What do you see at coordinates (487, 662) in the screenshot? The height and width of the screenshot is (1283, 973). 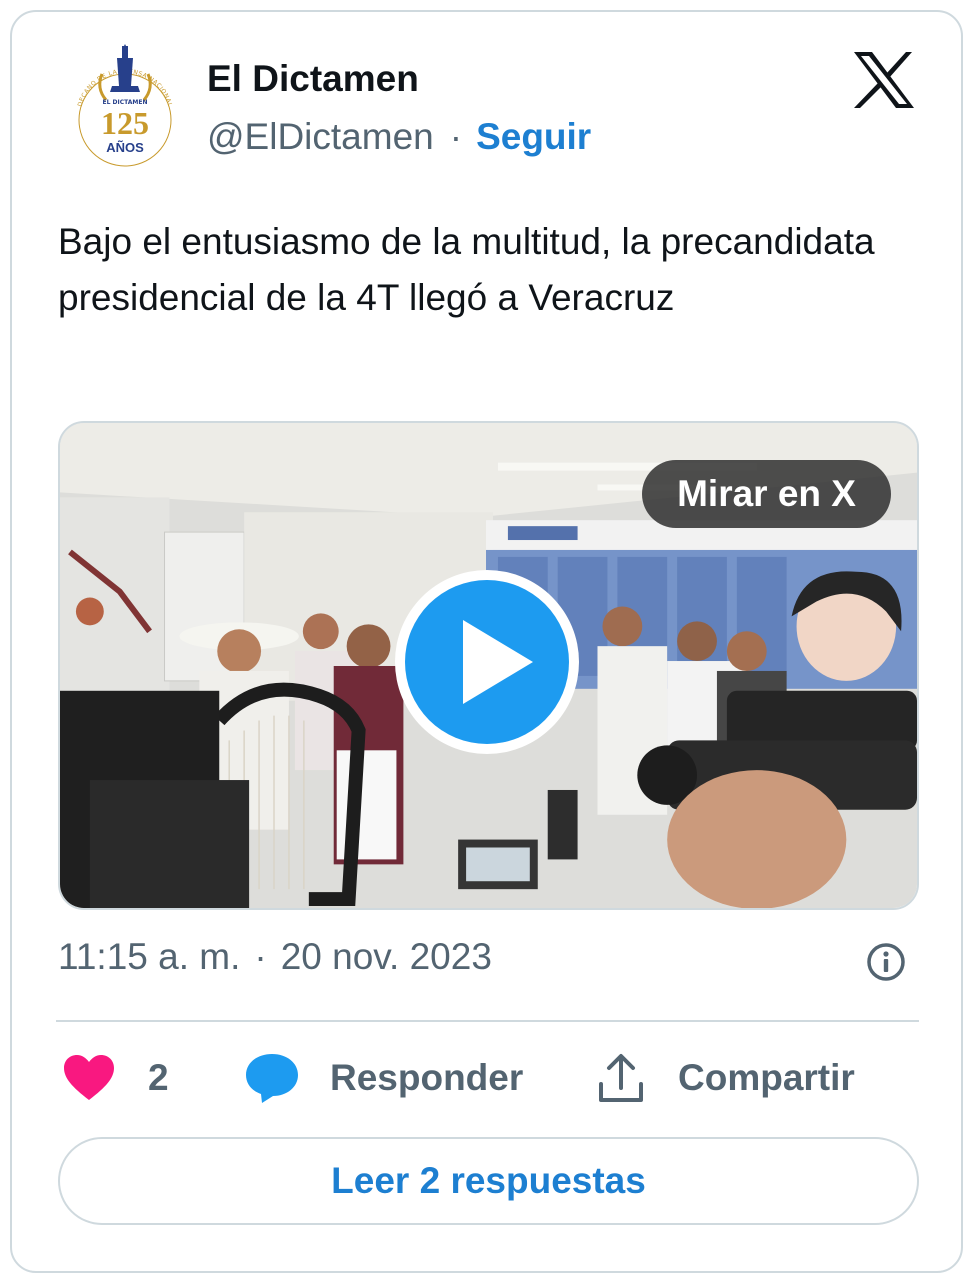 I see `play-icon` at bounding box center [487, 662].